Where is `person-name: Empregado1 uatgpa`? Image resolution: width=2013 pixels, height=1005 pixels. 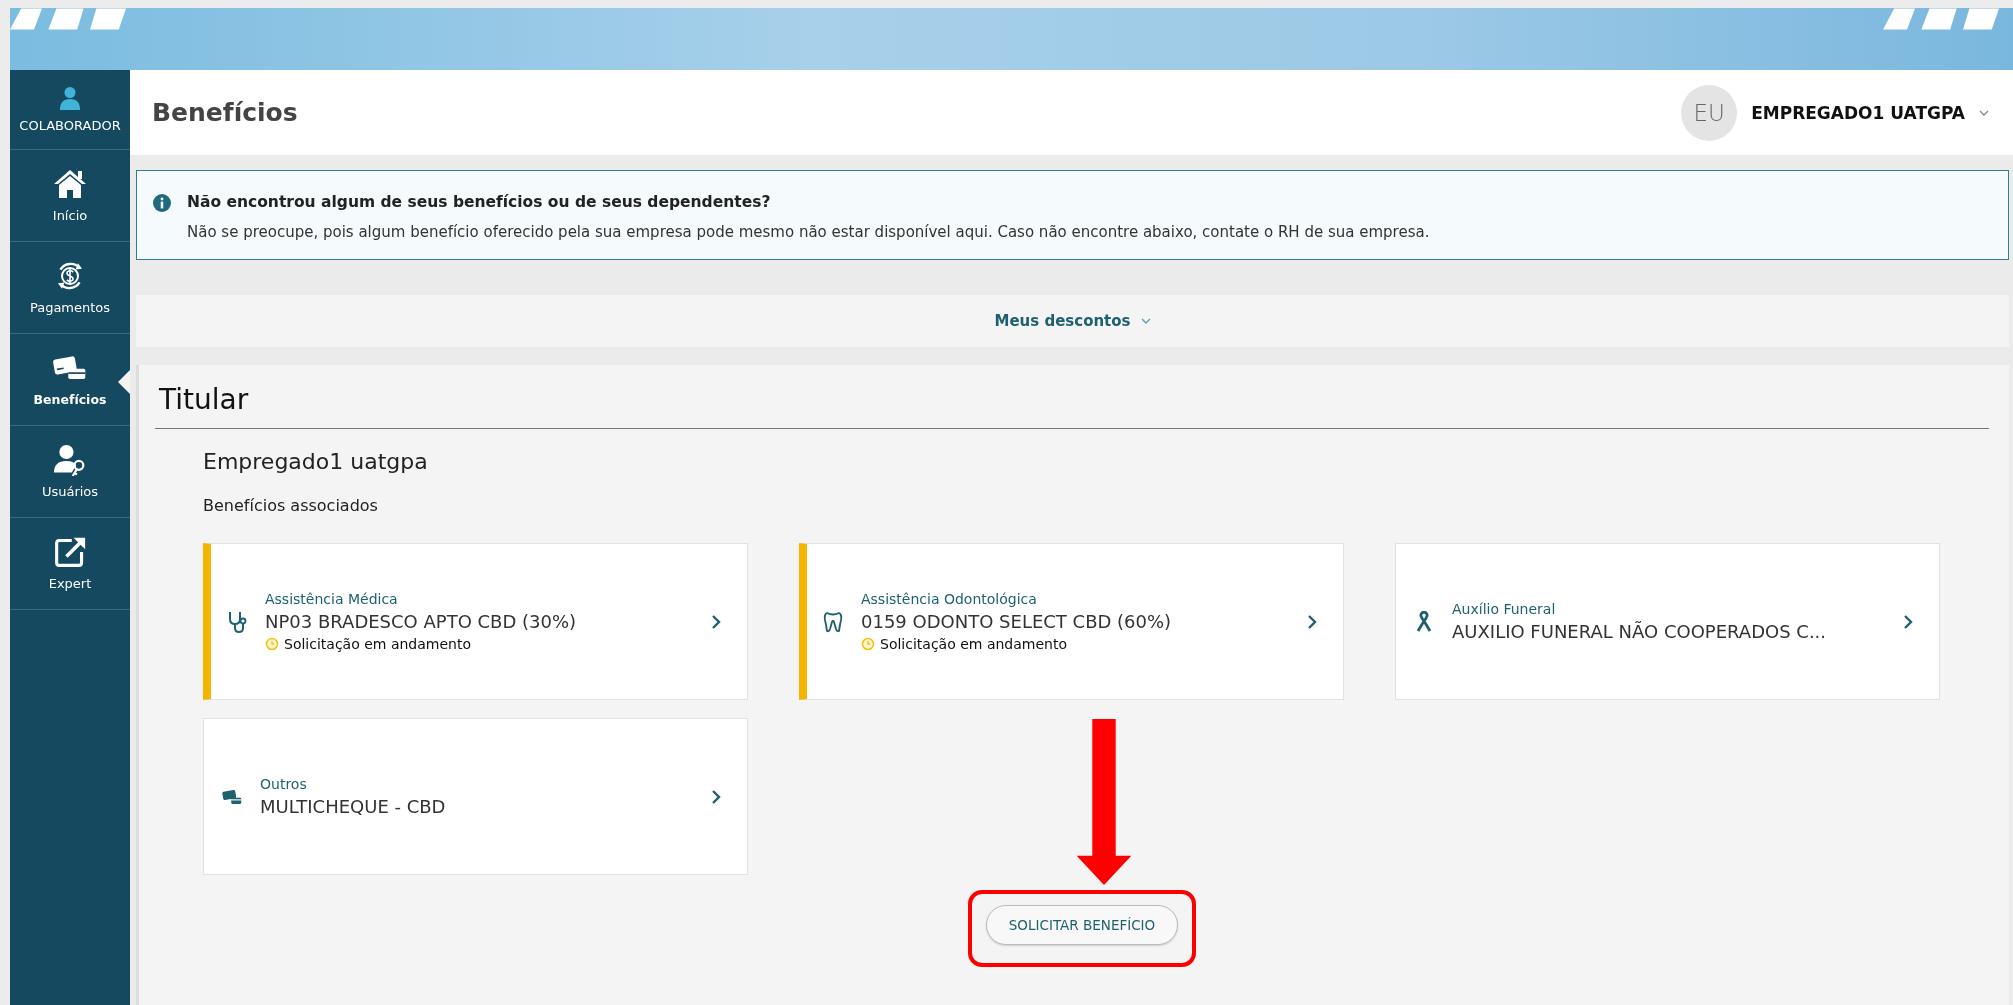 person-name: Empregado1 uatgpa is located at coordinates (316, 461).